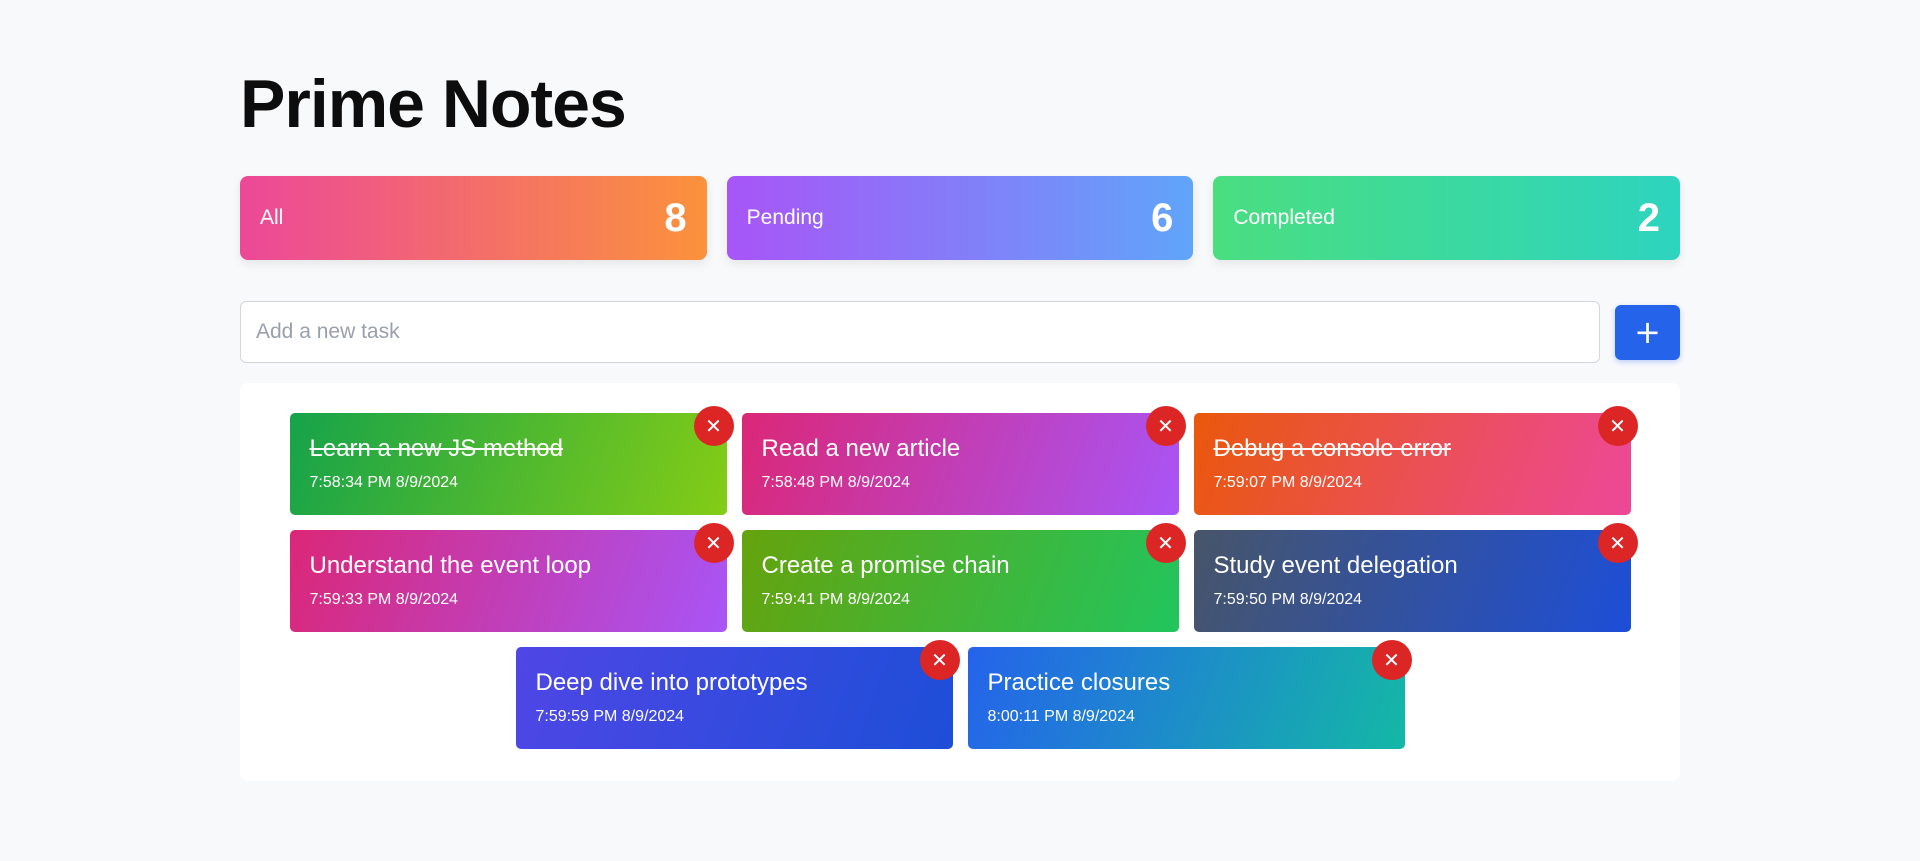 The width and height of the screenshot is (1920, 861). I want to click on stat-card-pending: Pending 6, so click(960, 218).